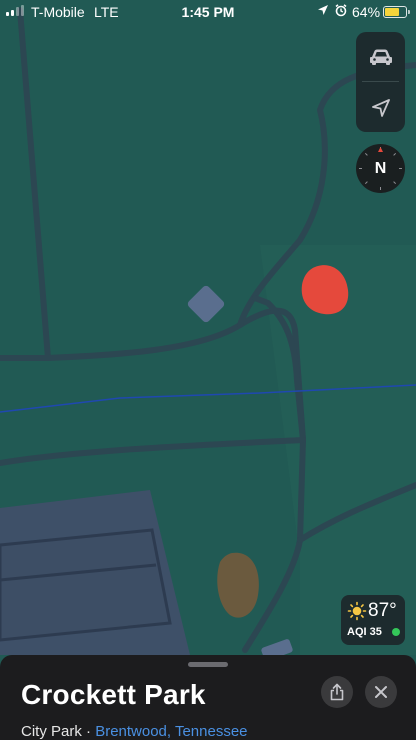 This screenshot has height=740, width=416. Describe the element at coordinates (113, 694) in the screenshot. I see `place-title: Crockett Park` at that location.